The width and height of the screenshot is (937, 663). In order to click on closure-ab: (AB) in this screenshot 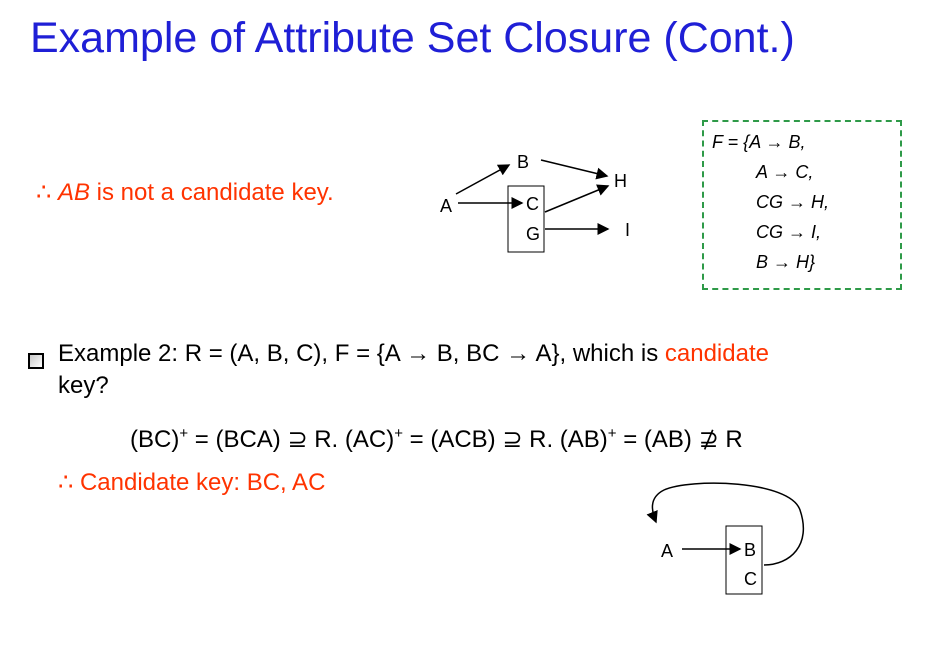, I will do `click(583, 439)`.